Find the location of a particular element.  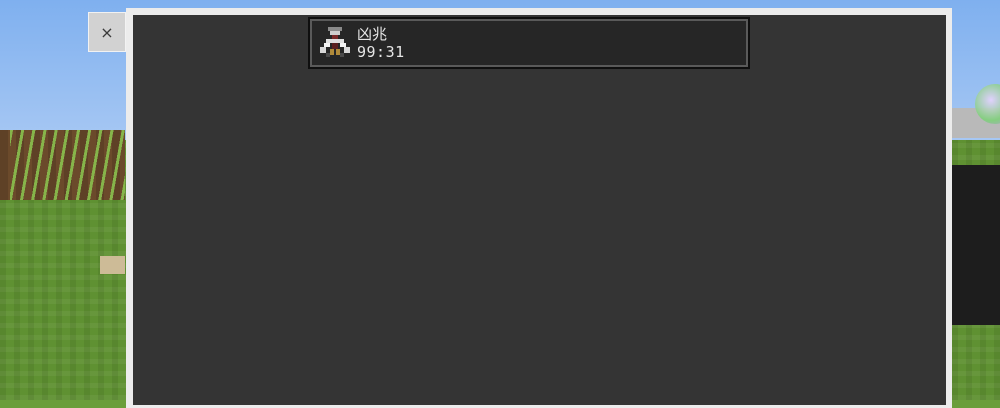

close-icon: × is located at coordinates (107, 32).